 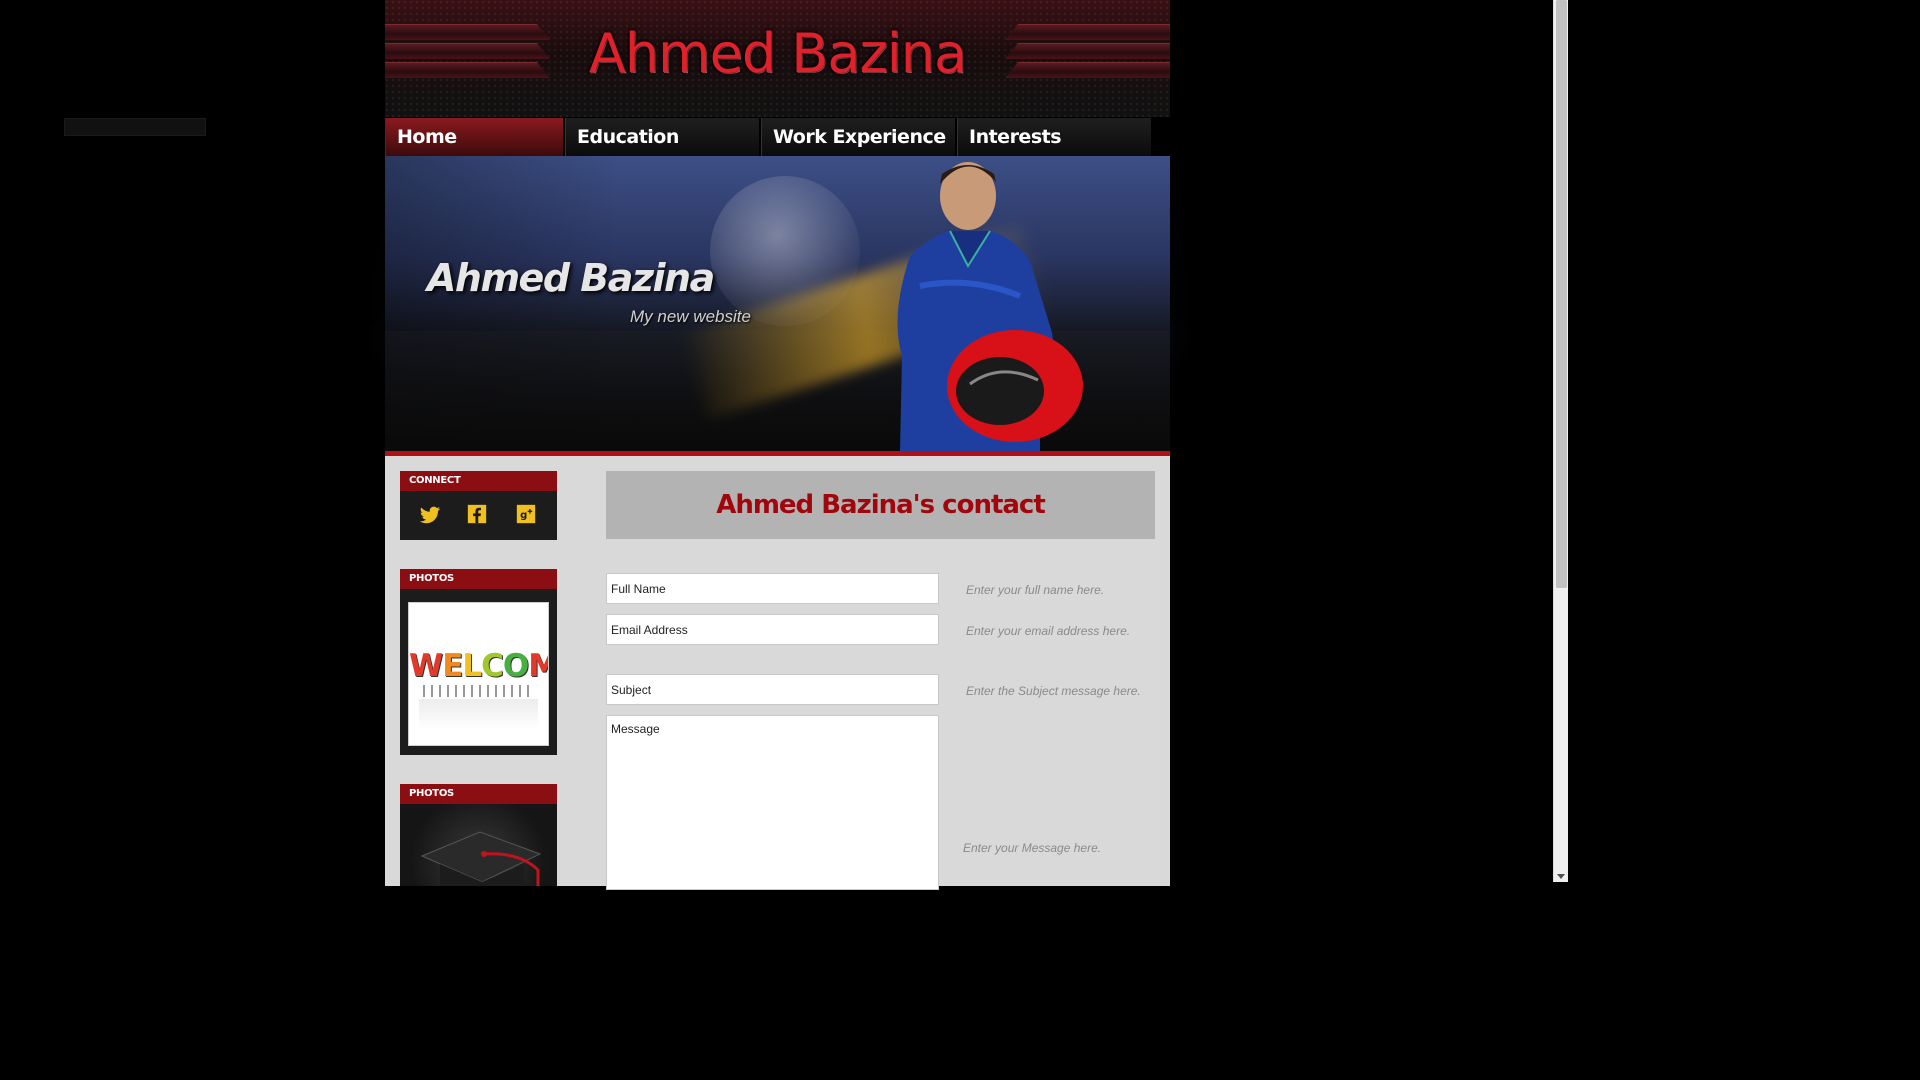 I want to click on graduation-cap-icon, so click(x=481, y=858).